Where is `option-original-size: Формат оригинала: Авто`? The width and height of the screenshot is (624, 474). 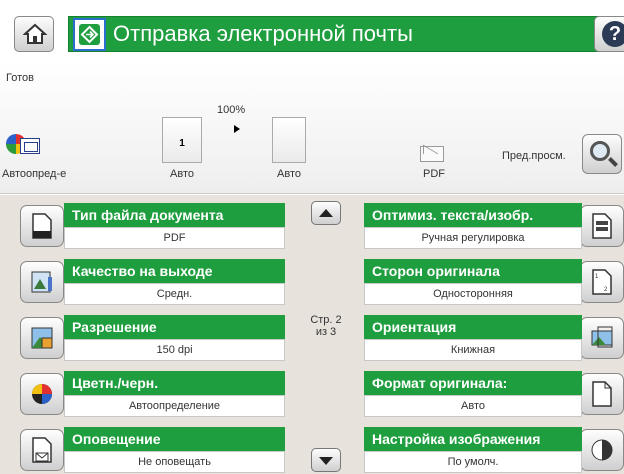
option-original-size: Формат оригинала: Авто is located at coordinates (312, 393).